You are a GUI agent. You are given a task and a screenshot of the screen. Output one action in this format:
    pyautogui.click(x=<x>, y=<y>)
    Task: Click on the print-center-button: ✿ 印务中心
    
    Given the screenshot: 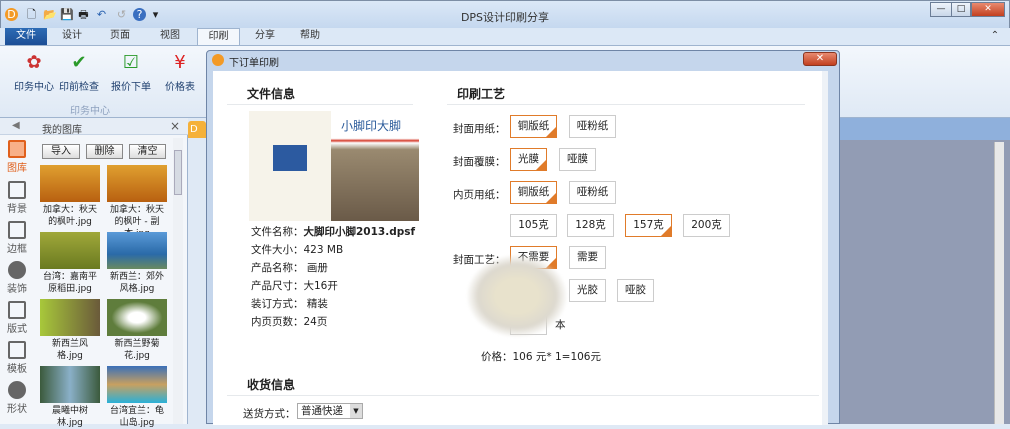 What is the action you would take?
    pyautogui.click(x=34, y=72)
    